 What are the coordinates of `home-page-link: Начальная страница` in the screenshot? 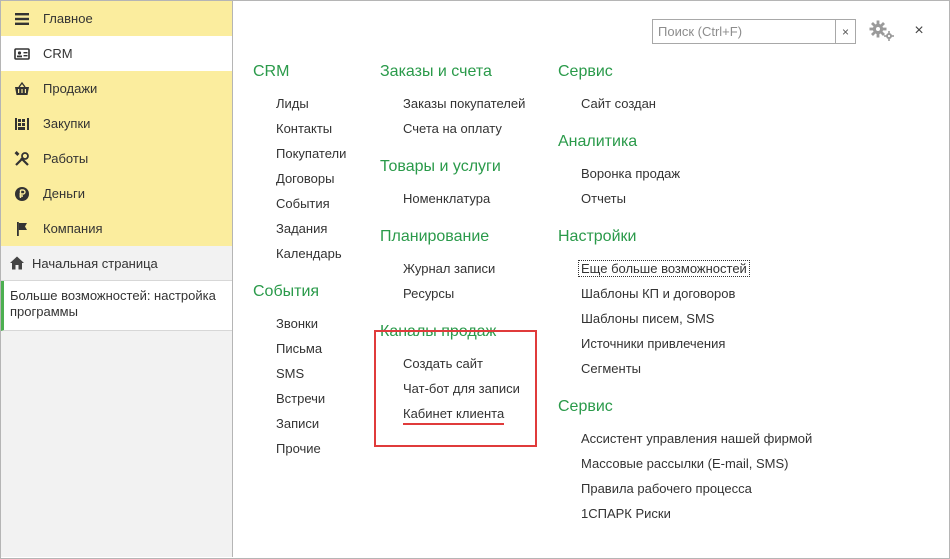 It's located at (116, 263).